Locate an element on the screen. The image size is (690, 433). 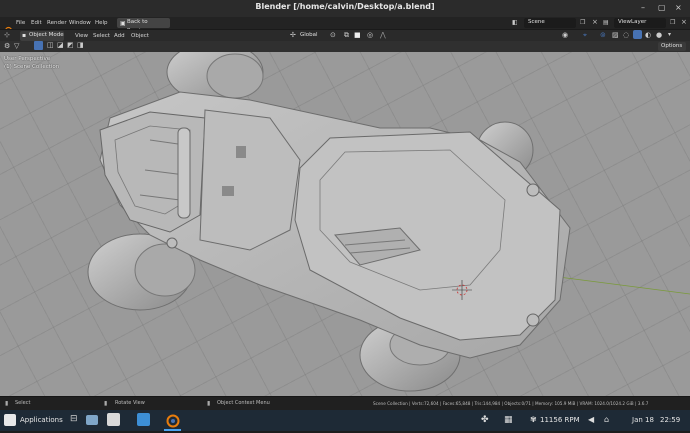
gizmo-icon: ⌖ is located at coordinates (585, 35).